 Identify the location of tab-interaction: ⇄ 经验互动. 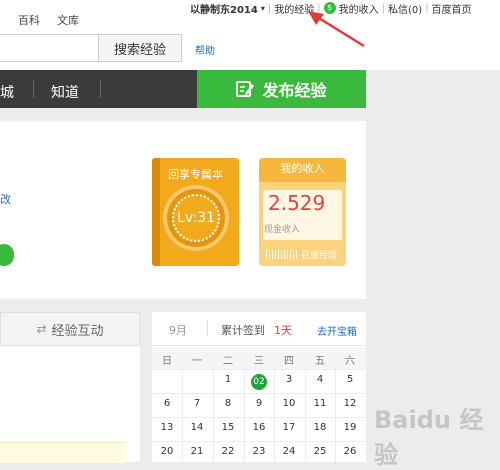
(70, 329).